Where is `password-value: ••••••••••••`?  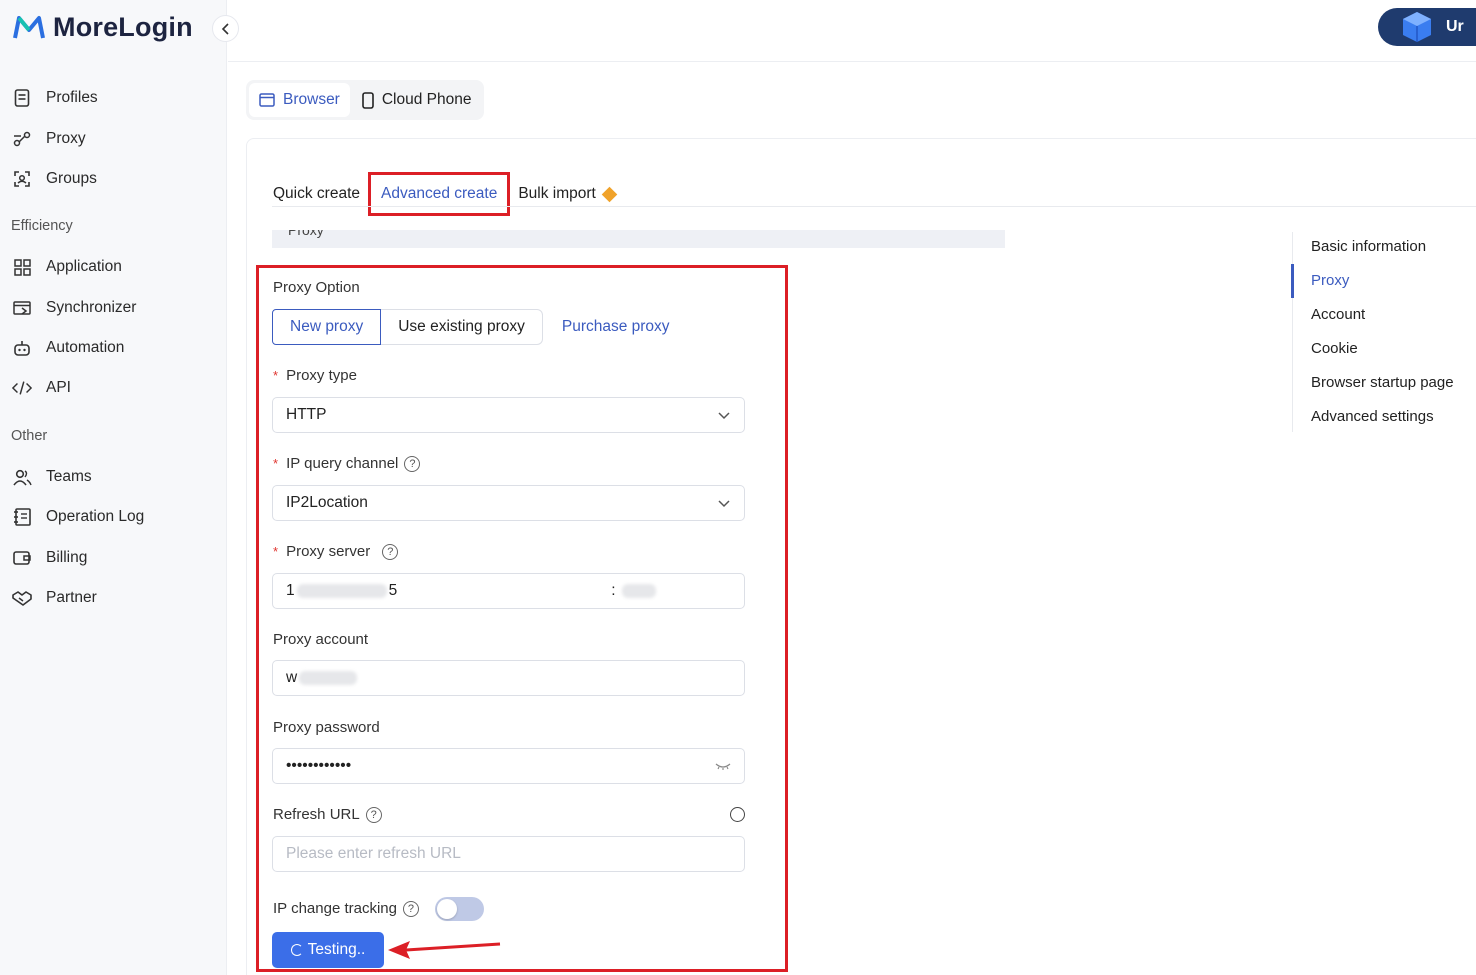 password-value: •••••••••••• is located at coordinates (319, 765).